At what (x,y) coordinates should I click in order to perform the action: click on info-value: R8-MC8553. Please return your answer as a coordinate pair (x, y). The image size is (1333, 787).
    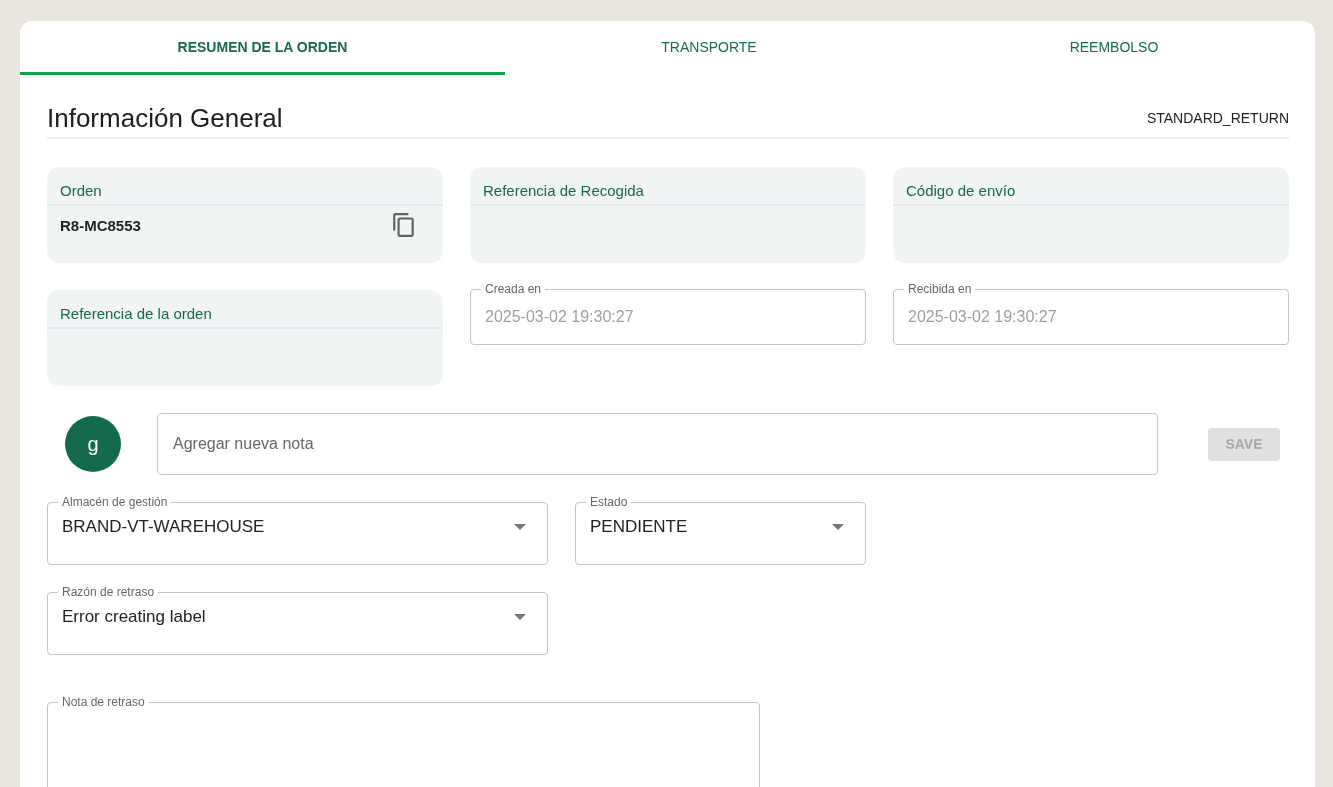
    Looking at the image, I should click on (100, 225).